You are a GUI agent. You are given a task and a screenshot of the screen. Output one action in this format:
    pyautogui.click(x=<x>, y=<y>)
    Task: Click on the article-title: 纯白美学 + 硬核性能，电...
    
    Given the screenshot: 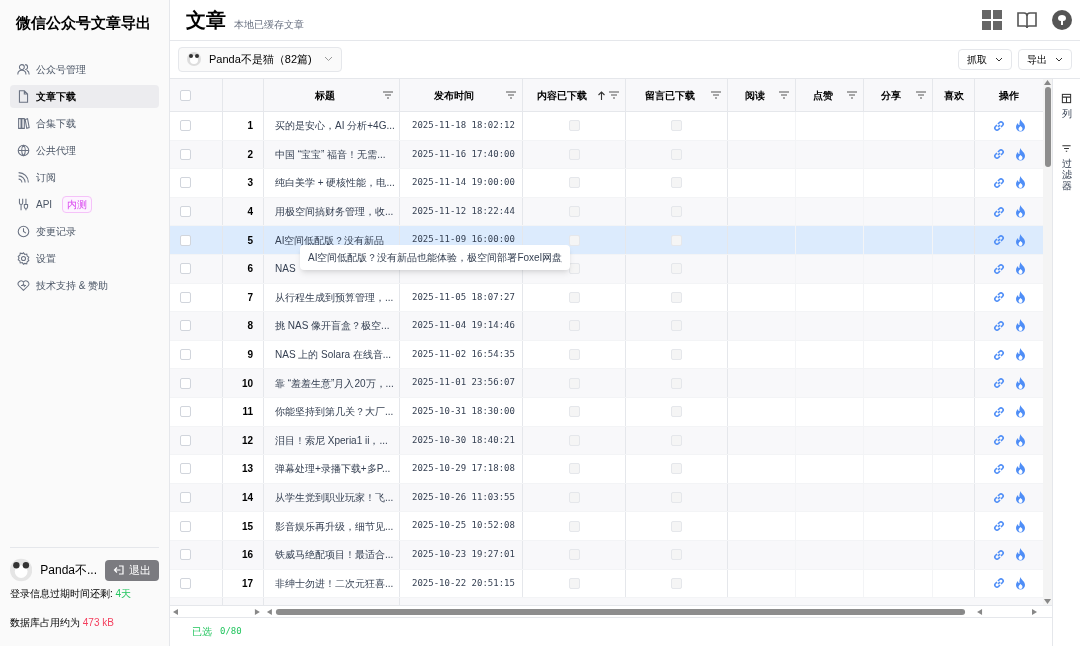 What is the action you would take?
    pyautogui.click(x=334, y=183)
    